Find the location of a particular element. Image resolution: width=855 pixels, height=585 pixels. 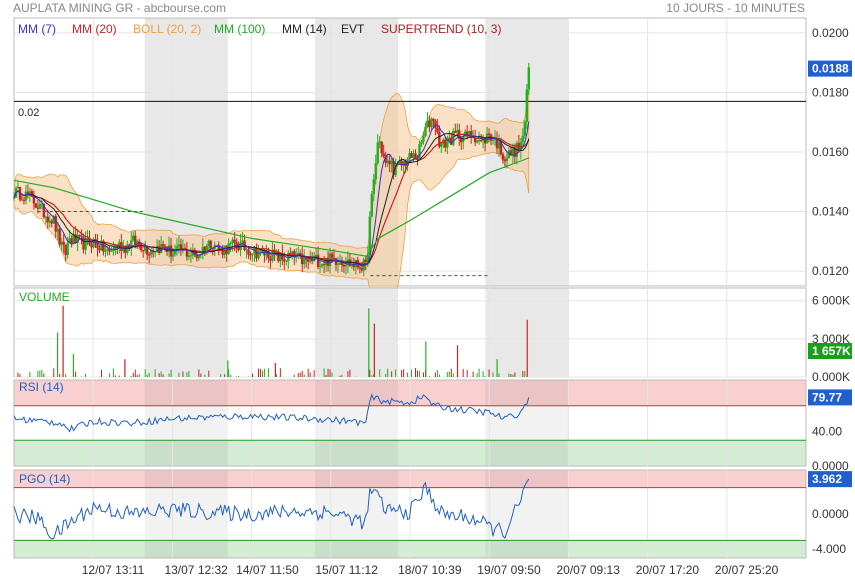

price-ytick-label: 0.0180 is located at coordinates (830, 92).